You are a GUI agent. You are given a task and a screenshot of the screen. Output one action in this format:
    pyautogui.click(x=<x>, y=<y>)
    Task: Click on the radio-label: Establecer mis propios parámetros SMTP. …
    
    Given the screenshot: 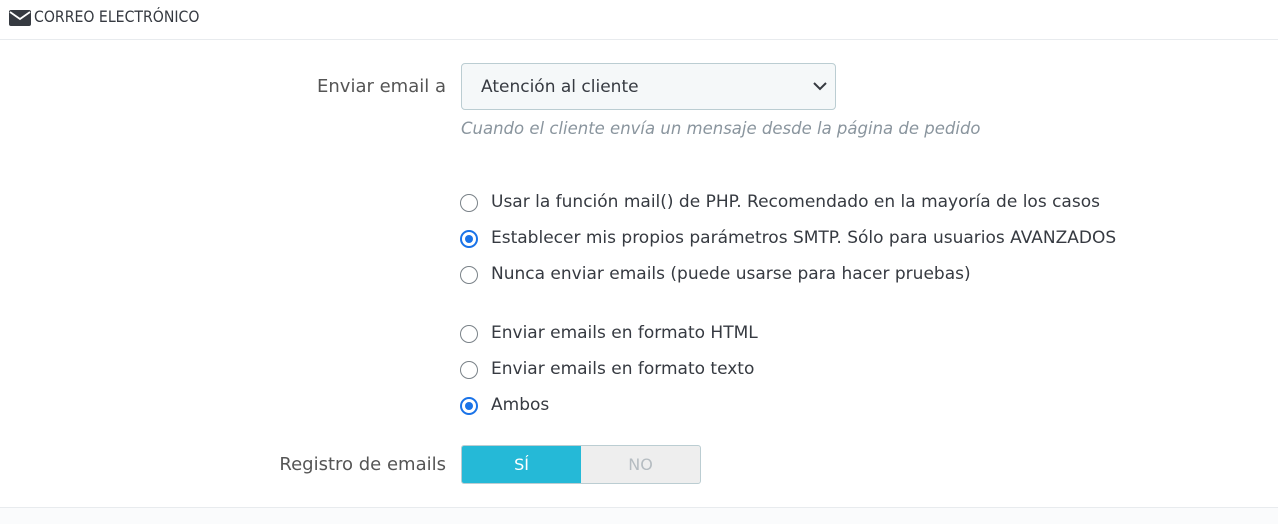 What is the action you would take?
    pyautogui.click(x=804, y=238)
    